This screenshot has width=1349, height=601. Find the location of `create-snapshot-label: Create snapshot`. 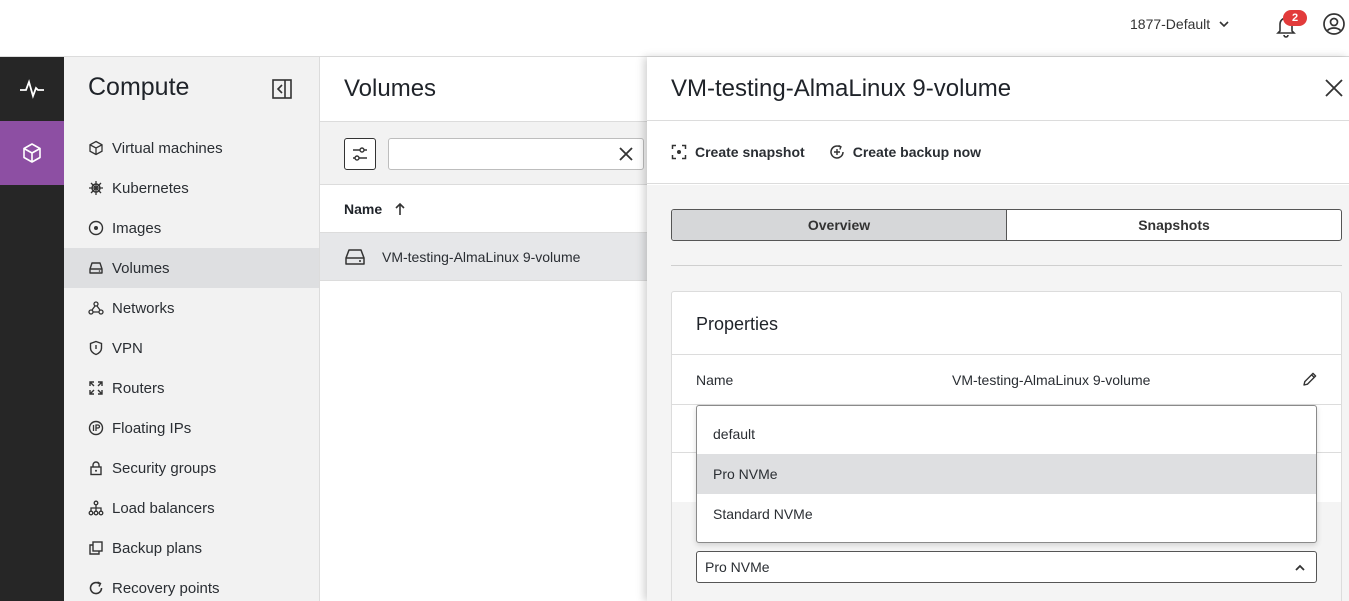

create-snapshot-label: Create snapshot is located at coordinates (750, 152).